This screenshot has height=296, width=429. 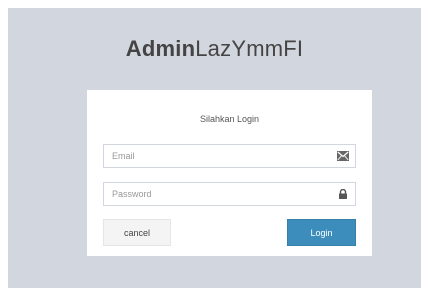 I want to click on logo-light-text: LazYmmFI, so click(x=249, y=48).